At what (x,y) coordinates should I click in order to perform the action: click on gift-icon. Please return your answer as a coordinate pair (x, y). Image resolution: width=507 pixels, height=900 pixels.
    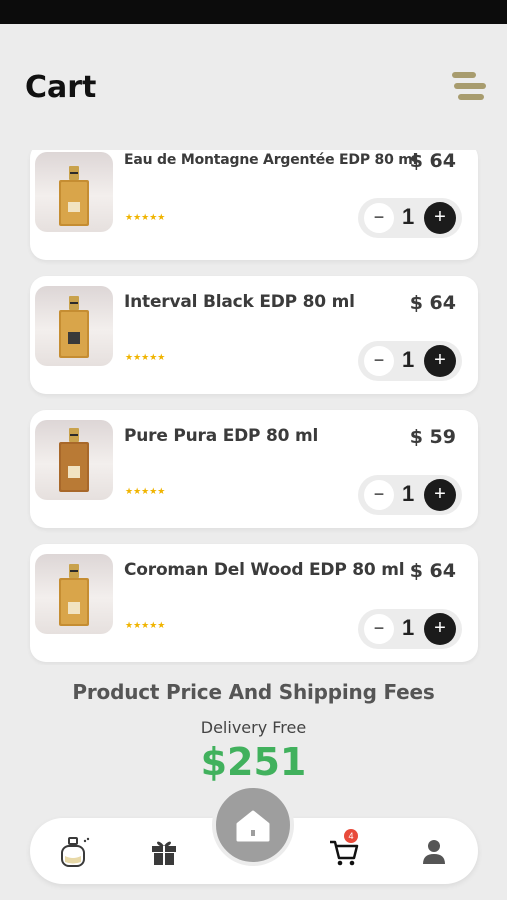
    Looking at the image, I should click on (164, 852).